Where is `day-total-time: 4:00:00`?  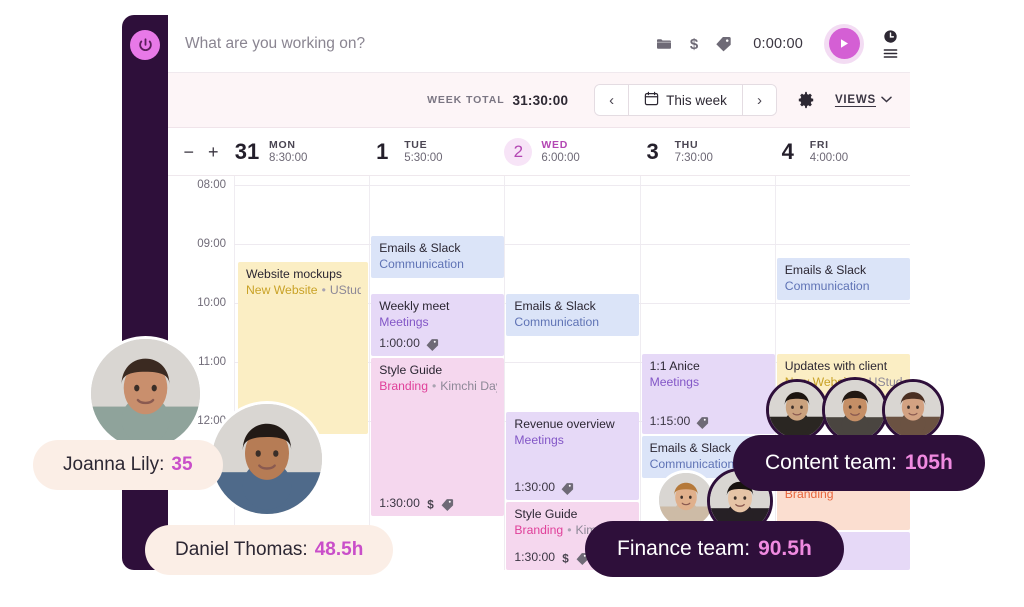 day-total-time: 4:00:00 is located at coordinates (829, 158).